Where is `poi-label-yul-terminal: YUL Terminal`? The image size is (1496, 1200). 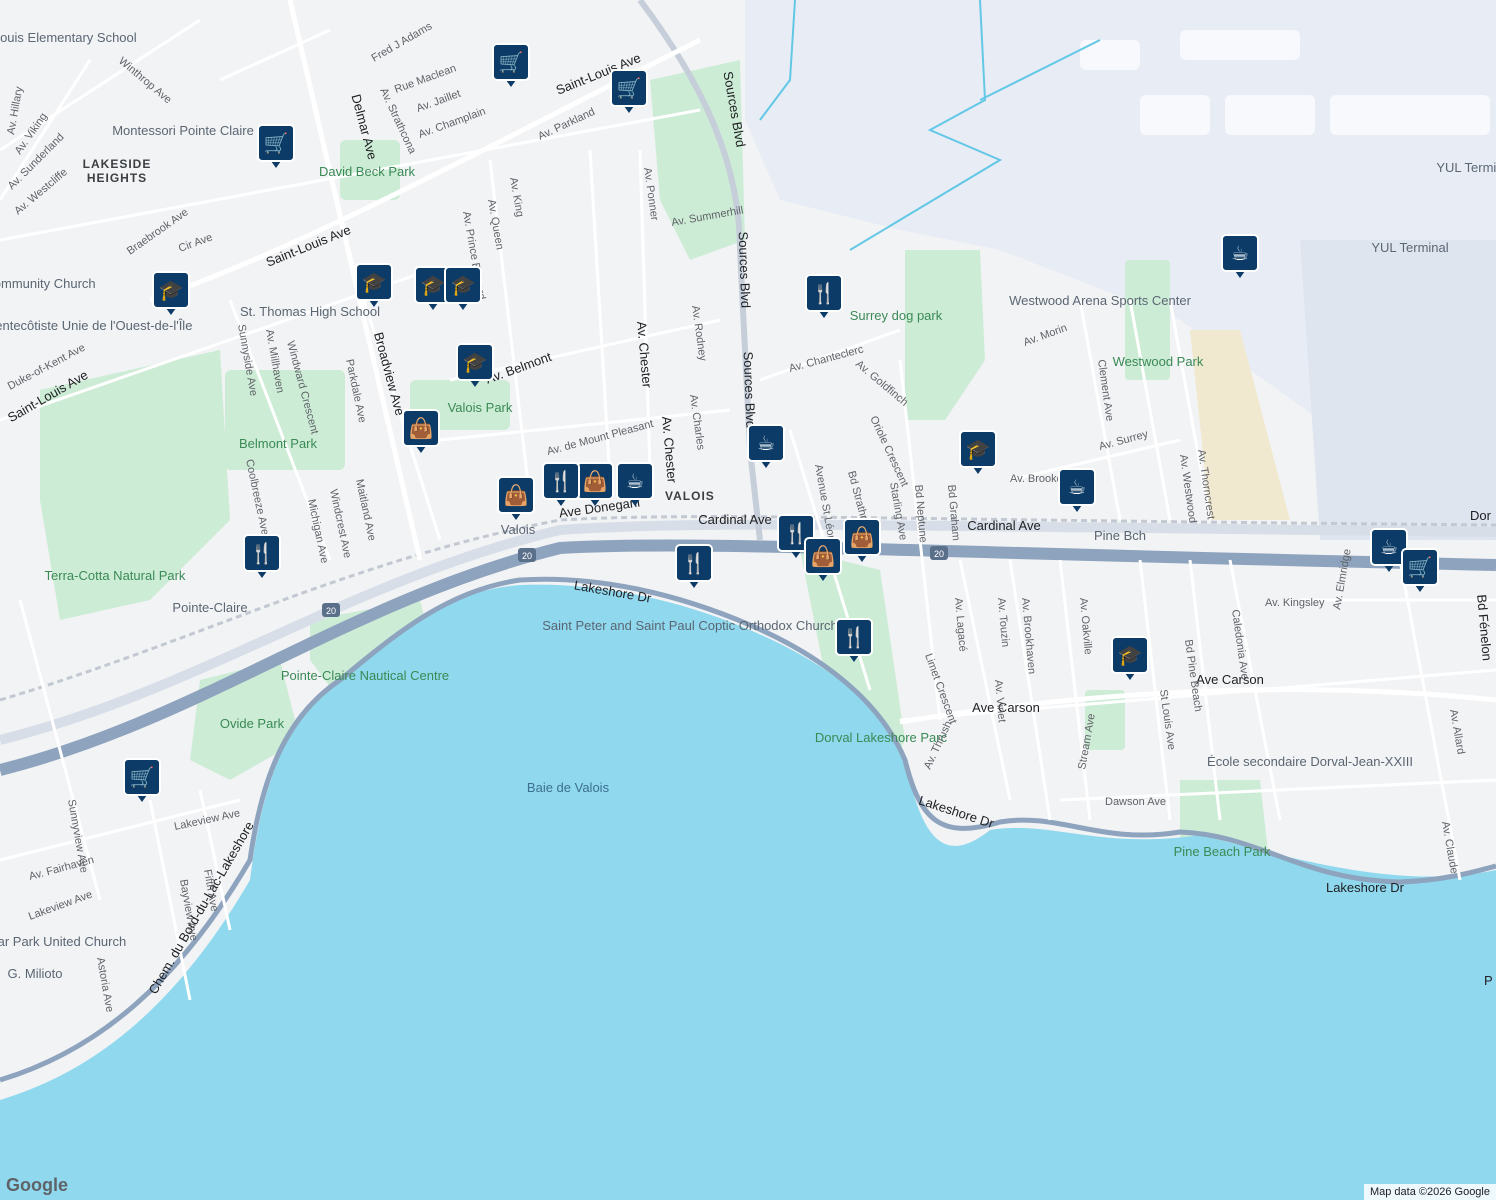 poi-label-yul-terminal: YUL Terminal is located at coordinates (1466, 167).